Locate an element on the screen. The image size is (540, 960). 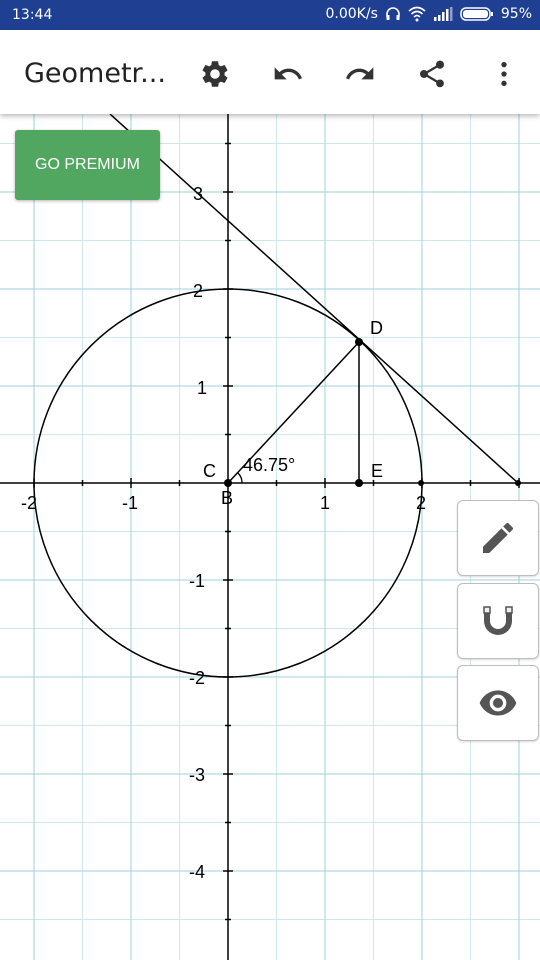
angle-arc is located at coordinates (240, 478).